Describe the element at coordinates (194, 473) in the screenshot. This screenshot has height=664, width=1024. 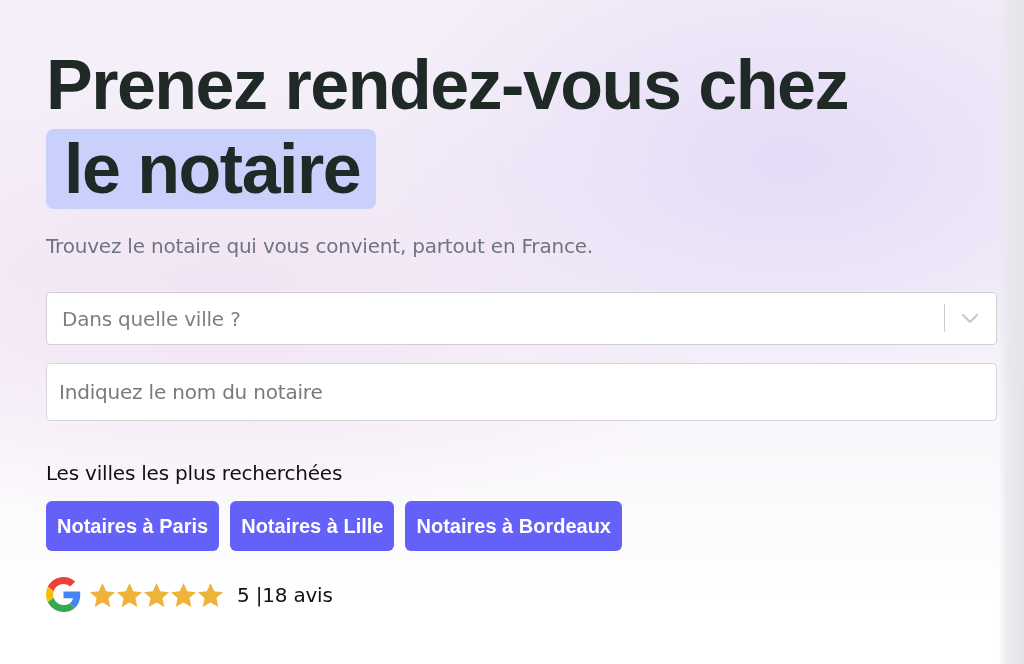
I see `section-heading: Les villes les plus recherchées` at that location.